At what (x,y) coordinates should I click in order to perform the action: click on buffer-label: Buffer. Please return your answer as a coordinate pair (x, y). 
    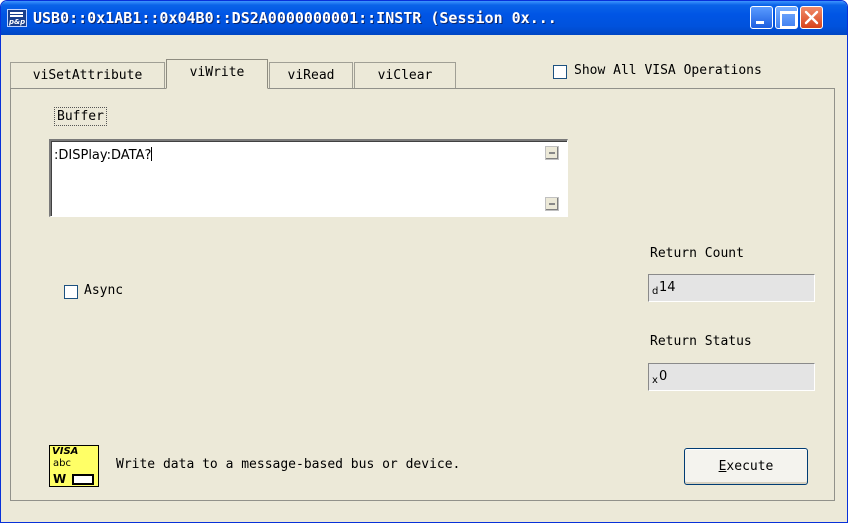
    Looking at the image, I should click on (80, 116).